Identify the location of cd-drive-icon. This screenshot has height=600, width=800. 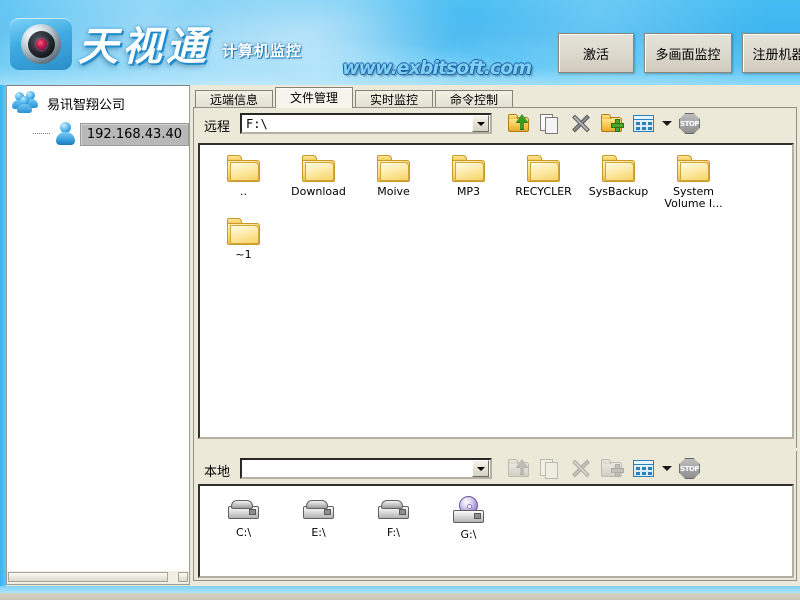
(469, 511).